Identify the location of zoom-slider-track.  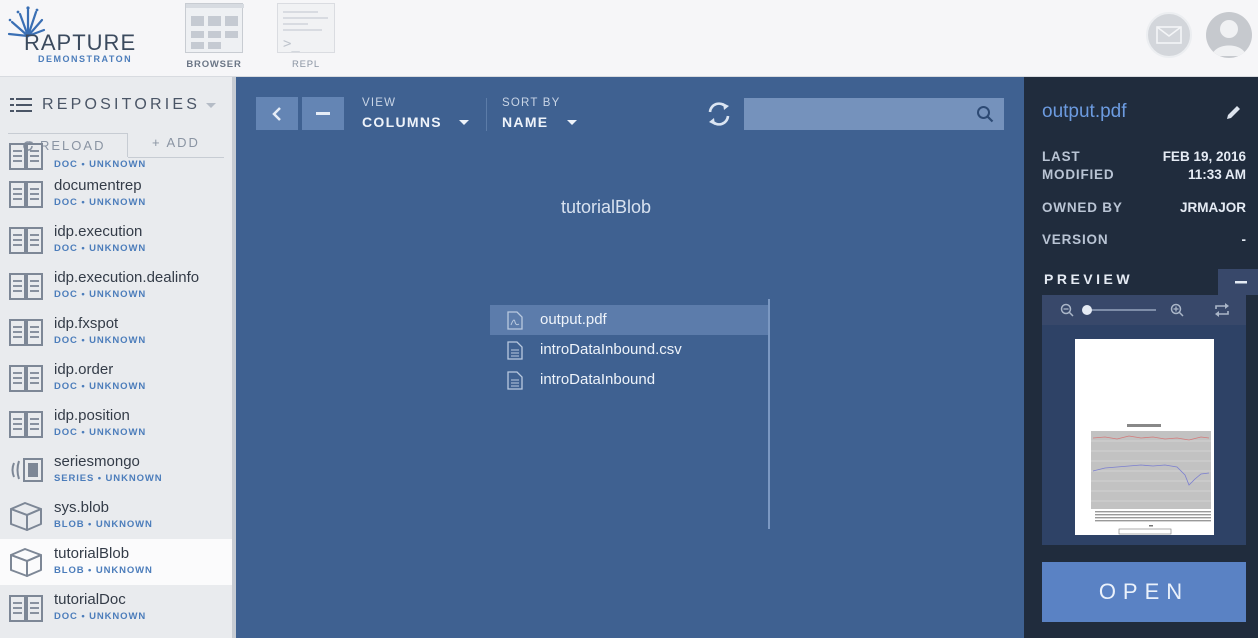
(1121, 310).